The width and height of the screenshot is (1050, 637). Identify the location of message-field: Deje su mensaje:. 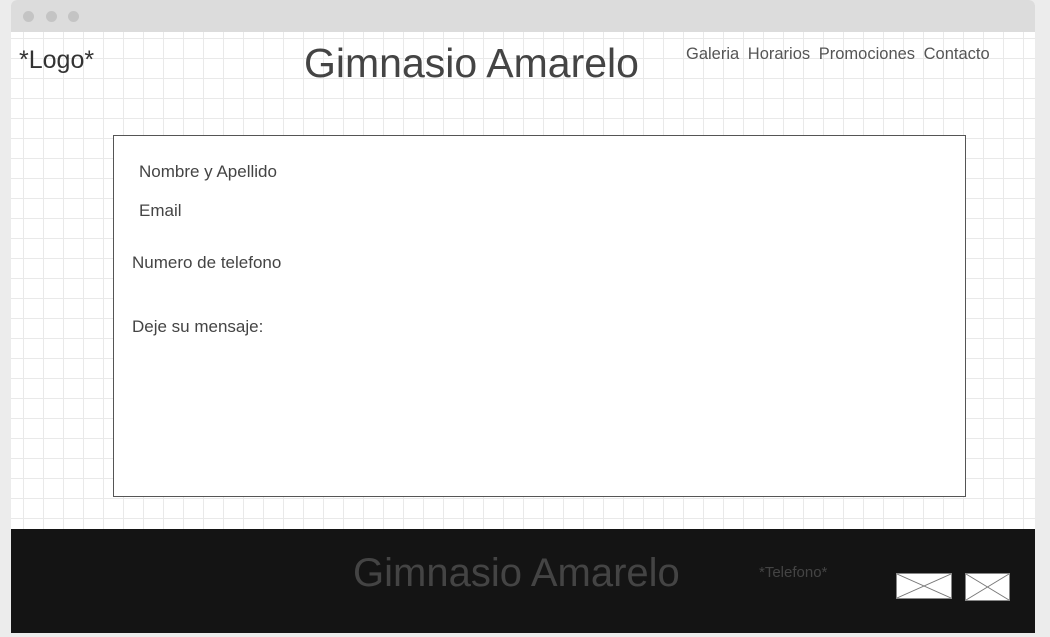
(197, 327).